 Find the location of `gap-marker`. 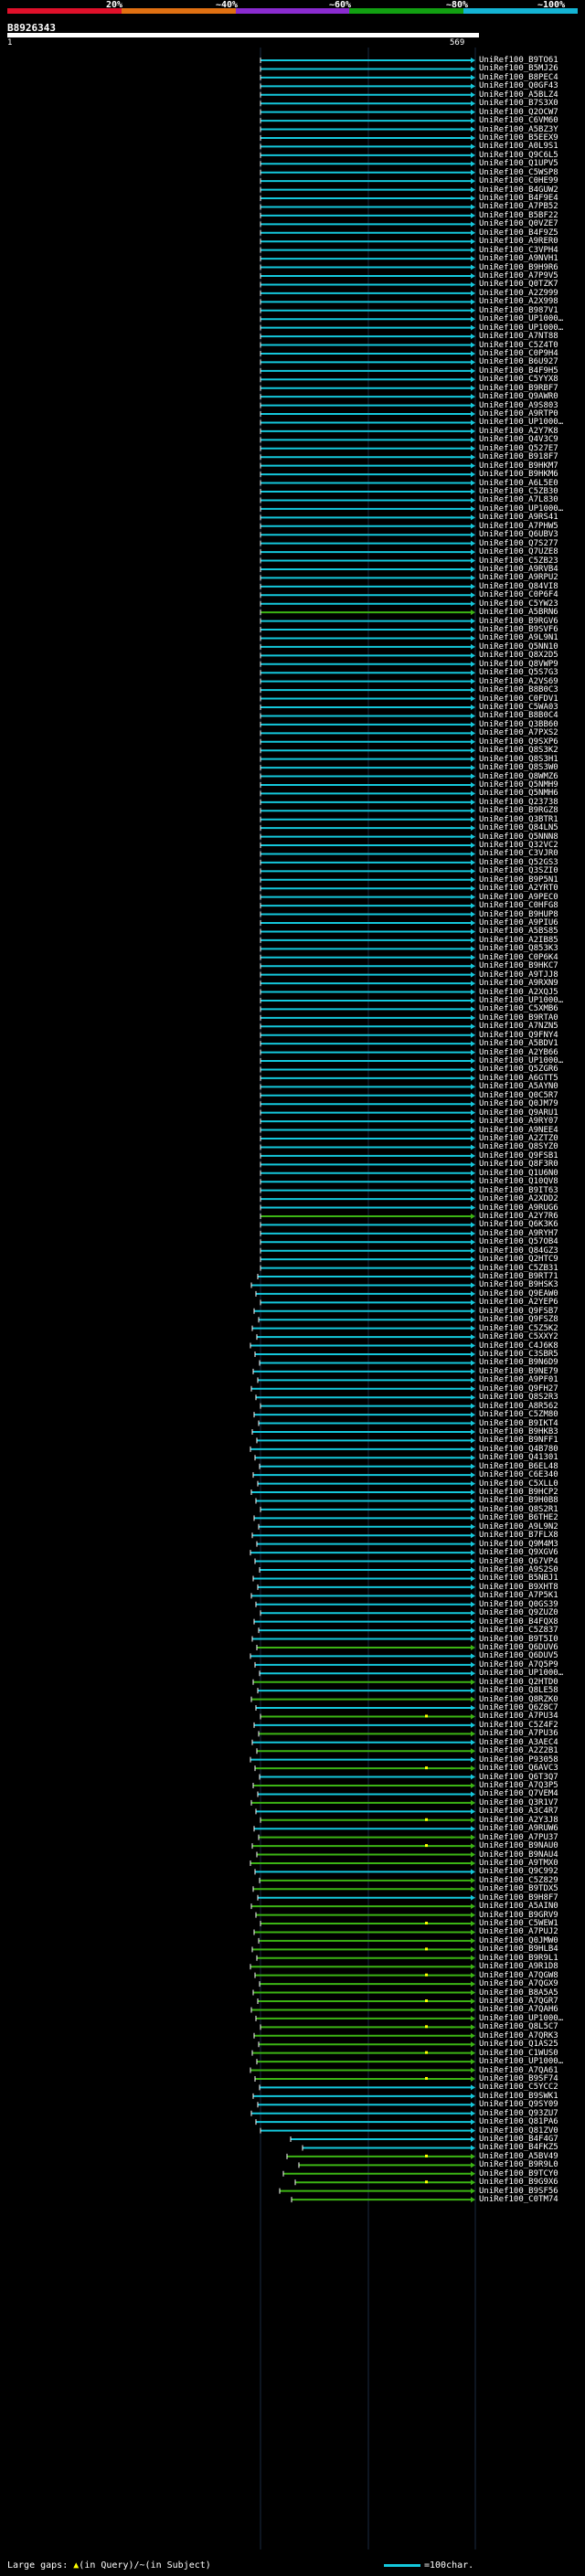

gap-marker is located at coordinates (427, 1716).